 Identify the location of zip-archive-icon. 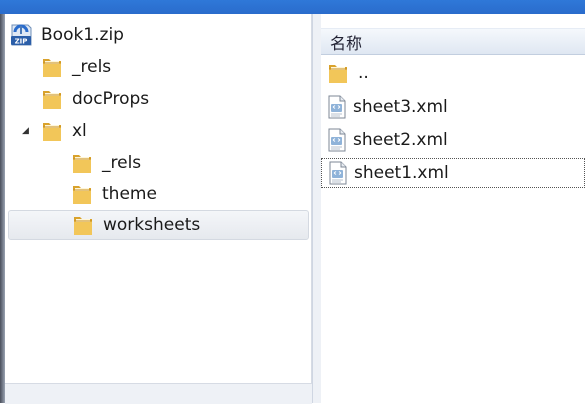
(21, 35).